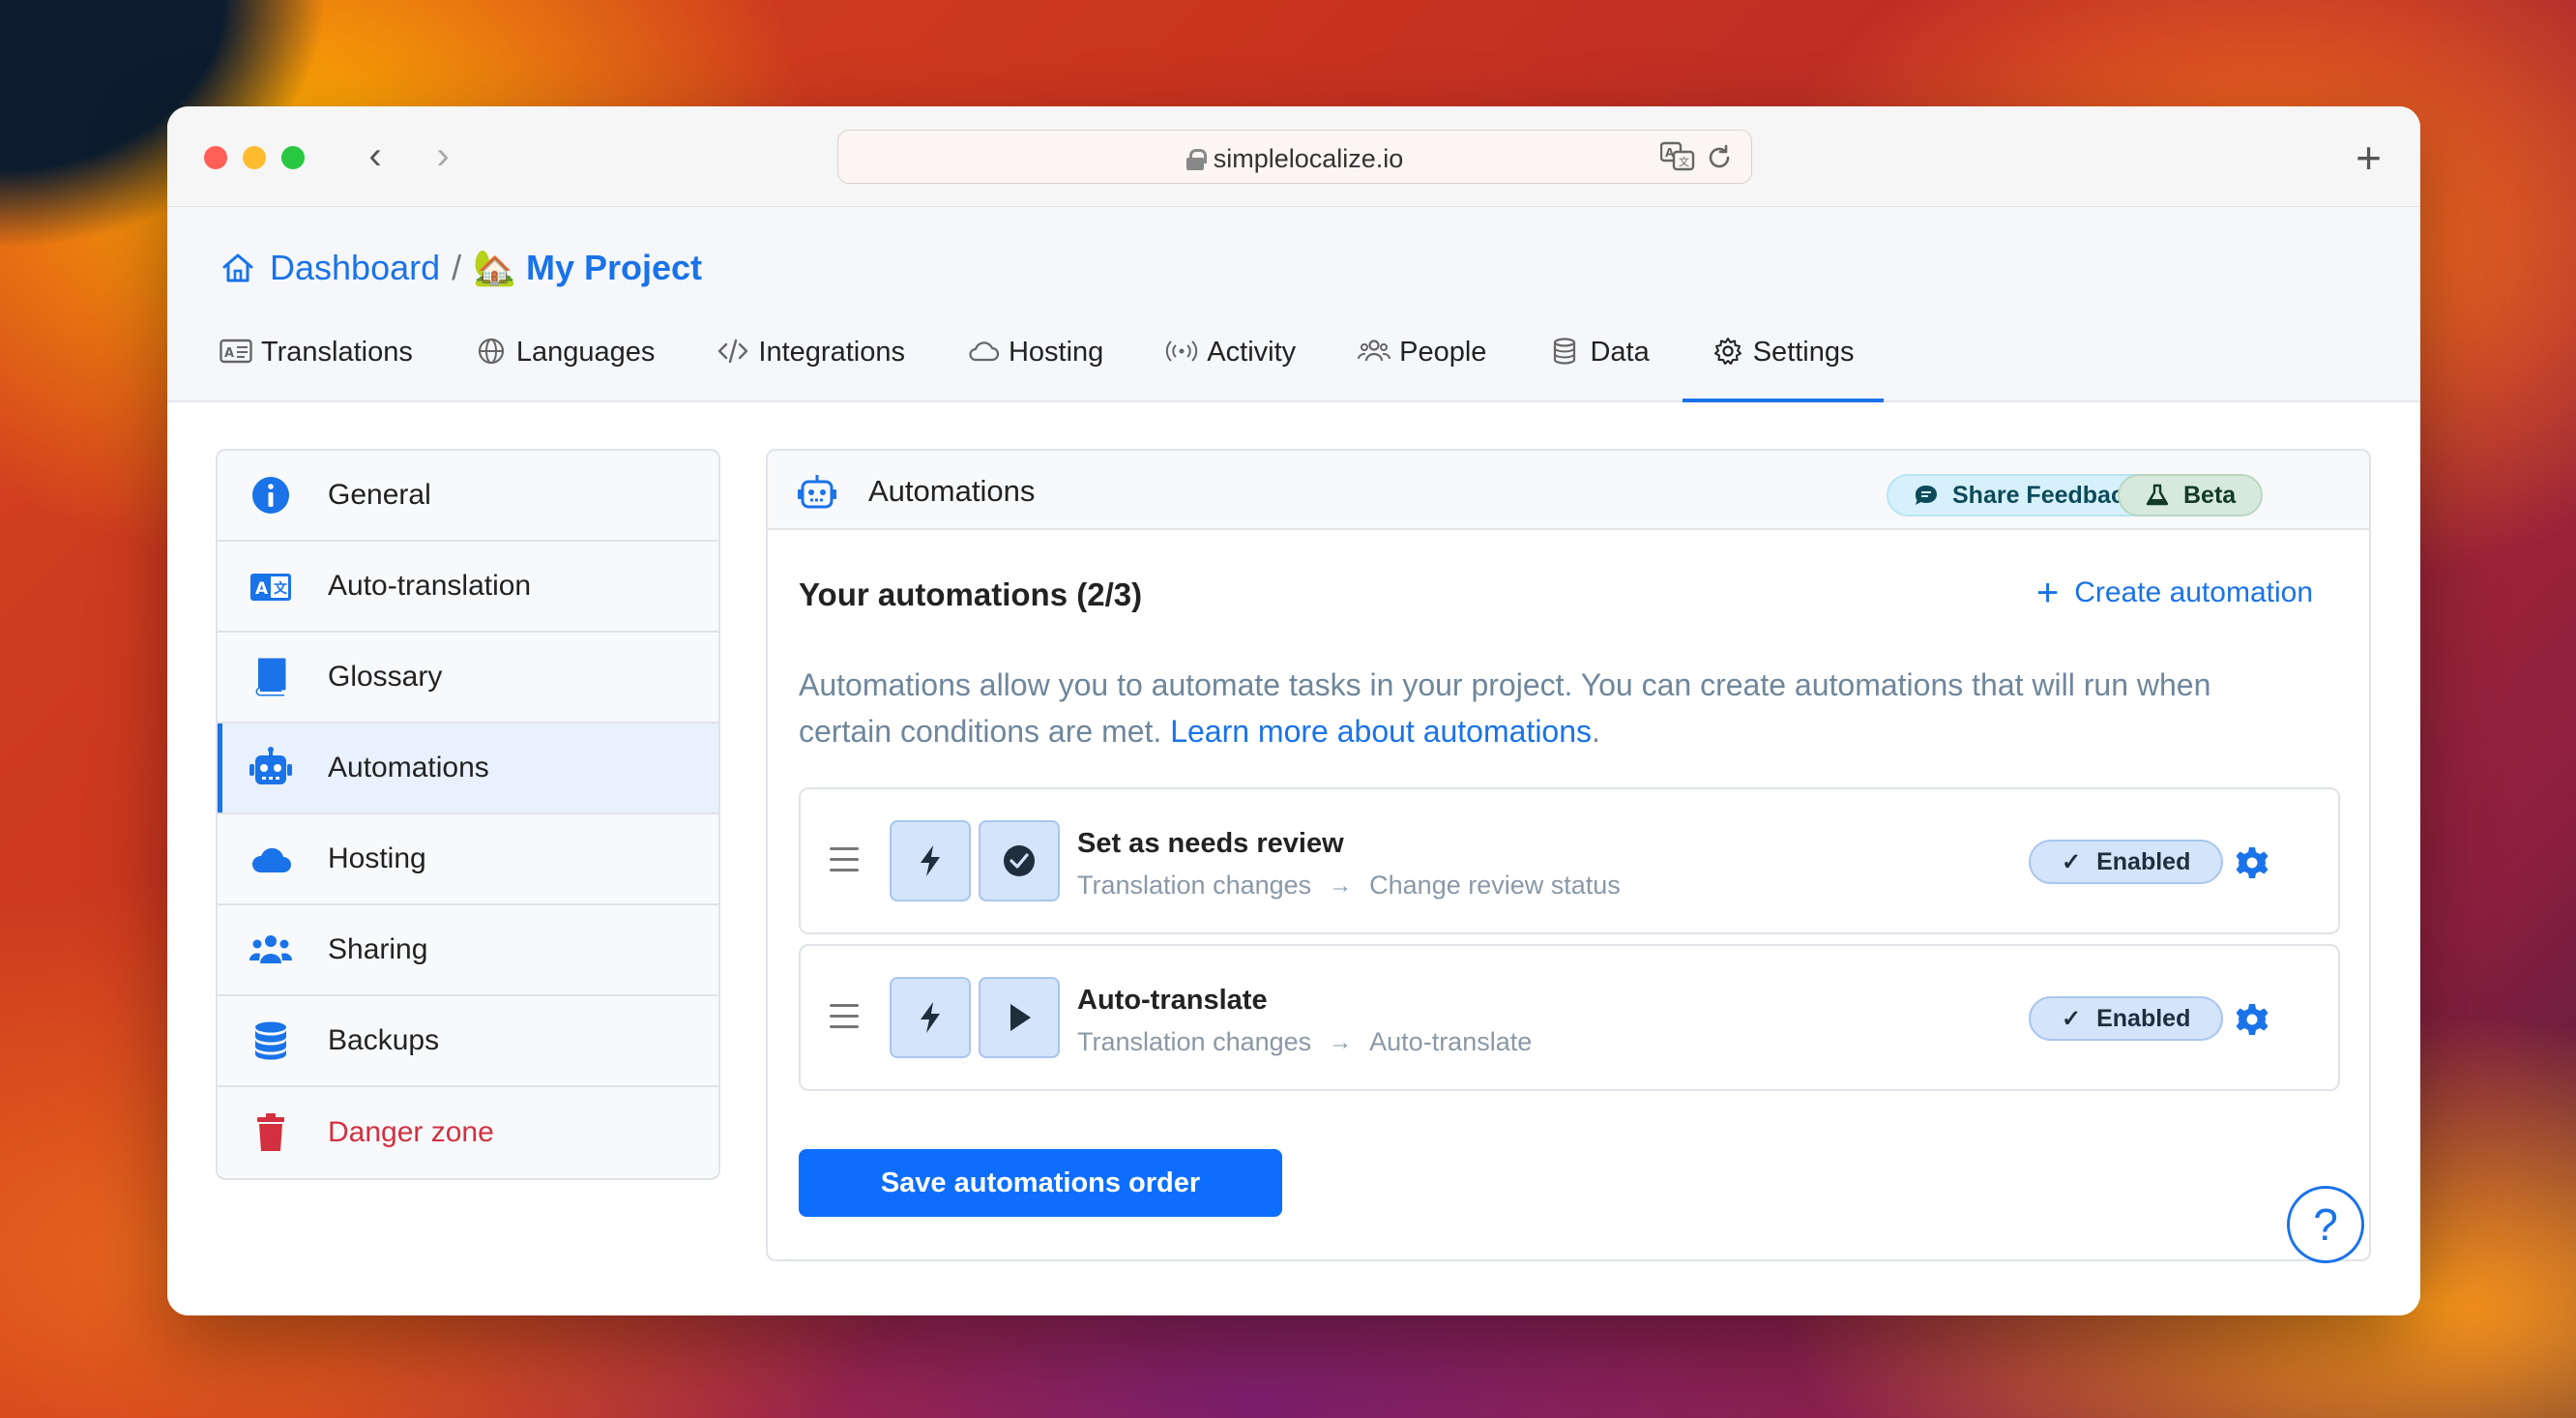  What do you see at coordinates (411, 1132) in the screenshot?
I see `sidebar-item-label: Danger zone` at bounding box center [411, 1132].